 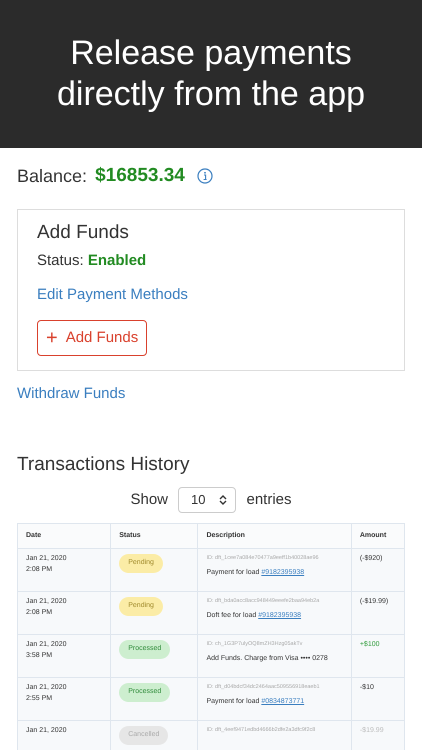 I want to click on section-title: Transactions History, so click(x=103, y=466).